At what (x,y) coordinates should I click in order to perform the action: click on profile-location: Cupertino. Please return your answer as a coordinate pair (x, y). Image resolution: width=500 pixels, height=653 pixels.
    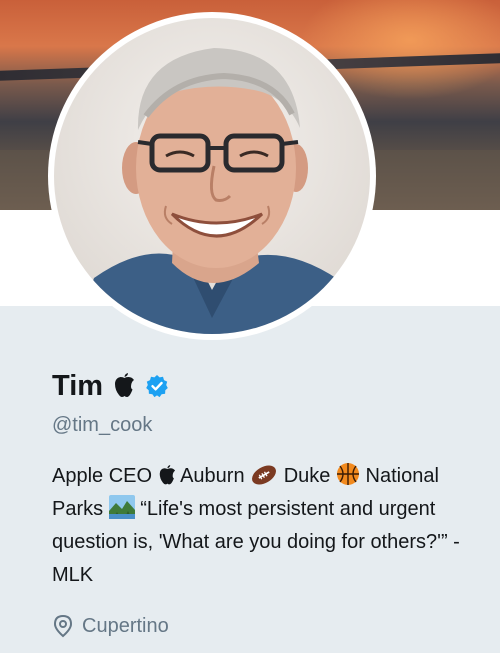
    Looking at the image, I should click on (110, 626).